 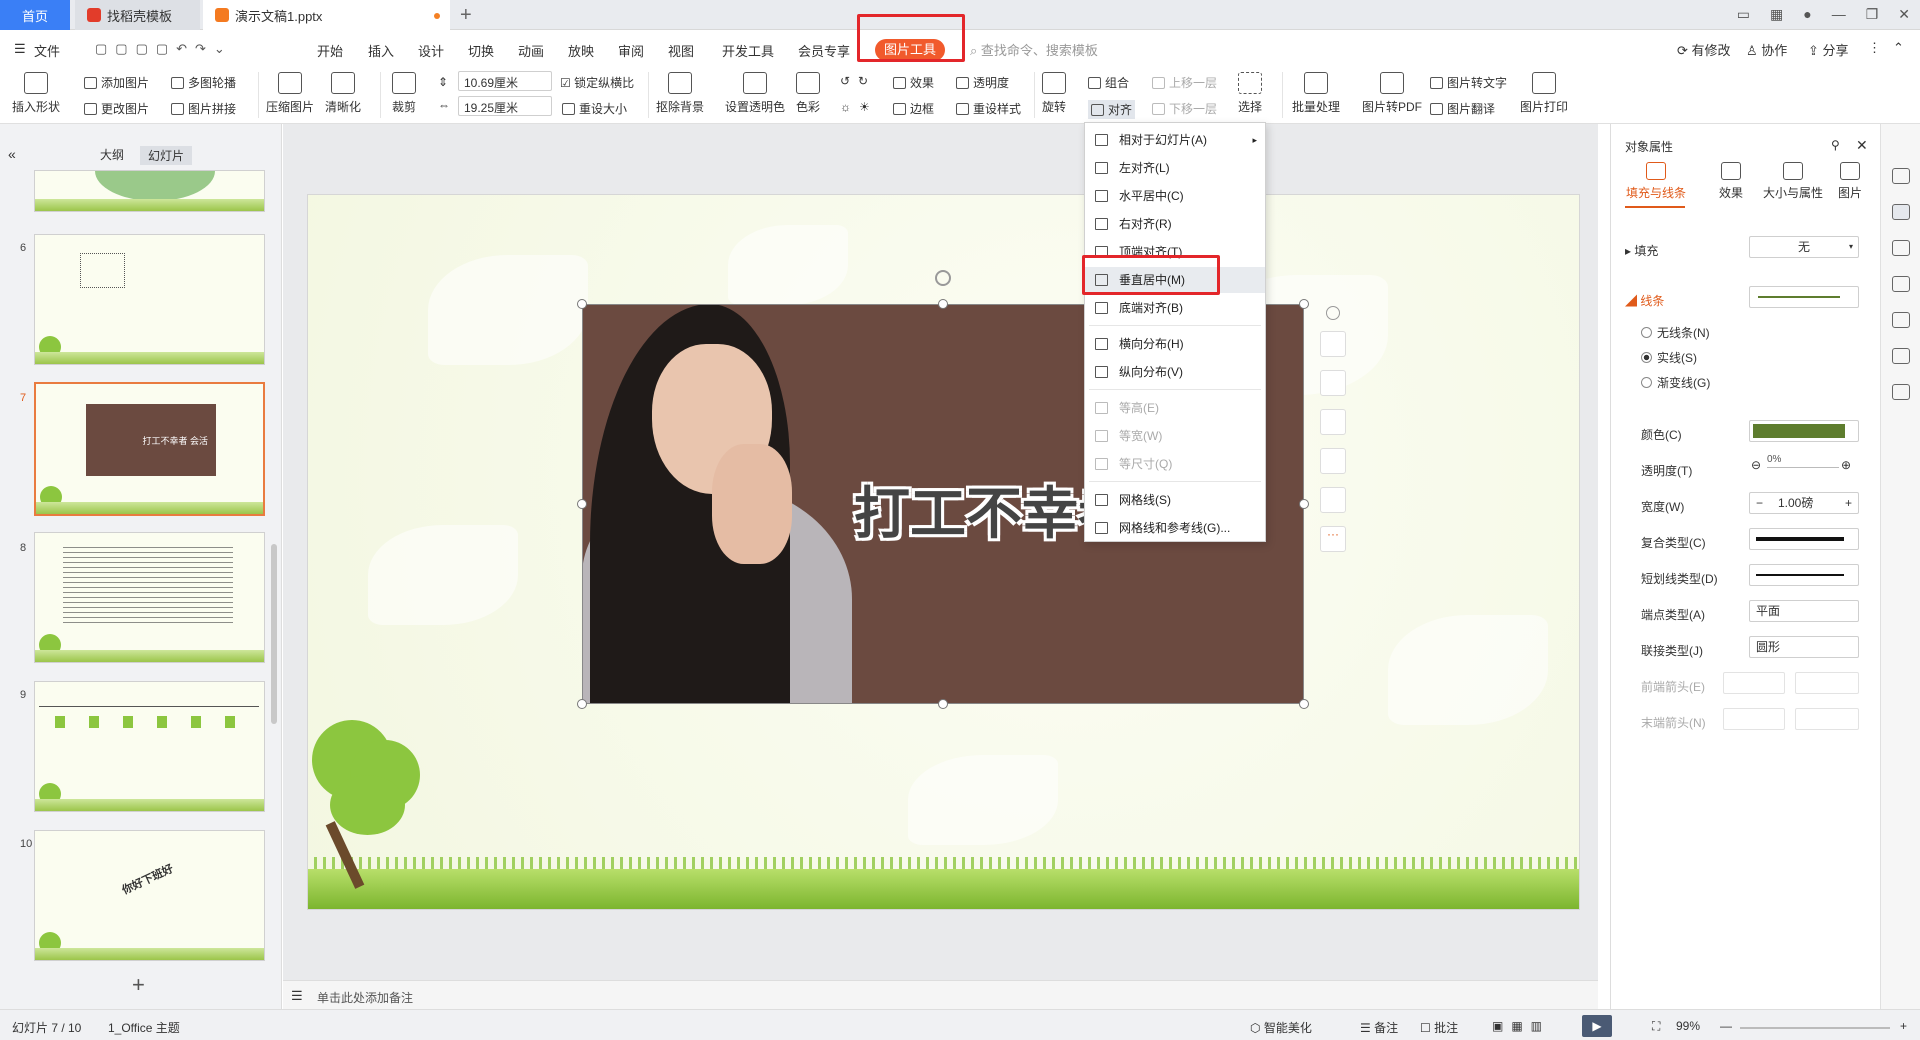 What do you see at coordinates (1804, 247) in the screenshot?
I see `fill-select: 无 ▾` at bounding box center [1804, 247].